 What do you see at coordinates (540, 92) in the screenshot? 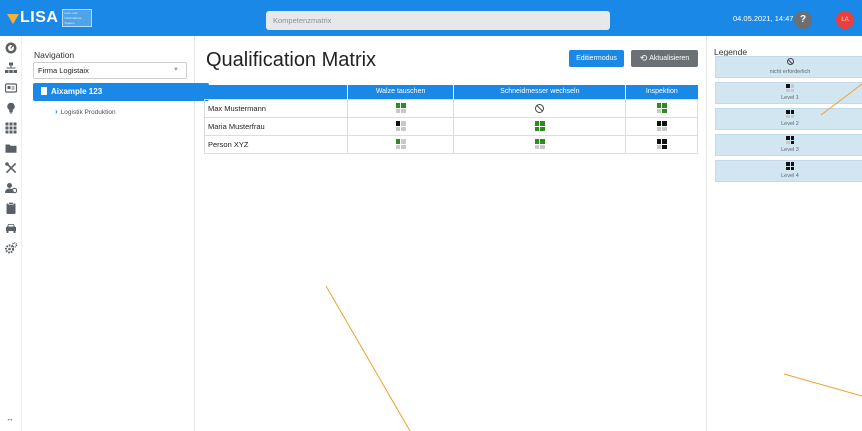
I see `column-header-schneidmesser: Schneidmesser wechseln` at bounding box center [540, 92].